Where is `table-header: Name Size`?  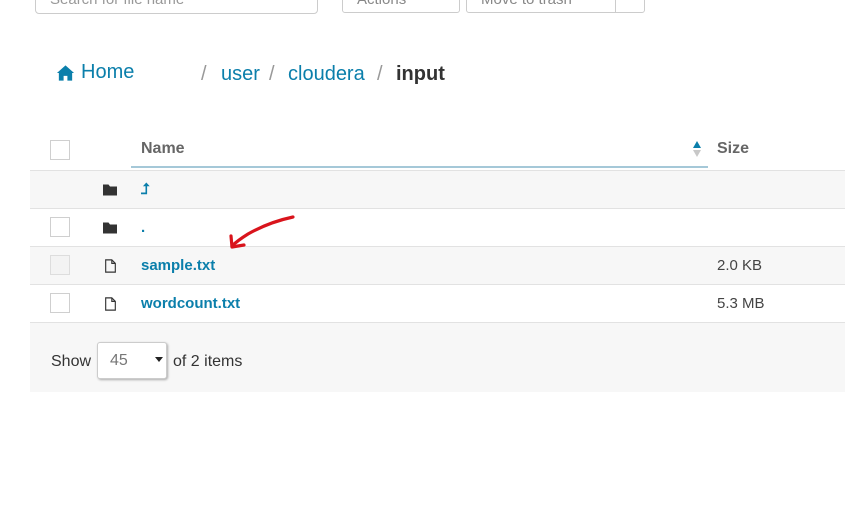 table-header: Name Size is located at coordinates (437, 149).